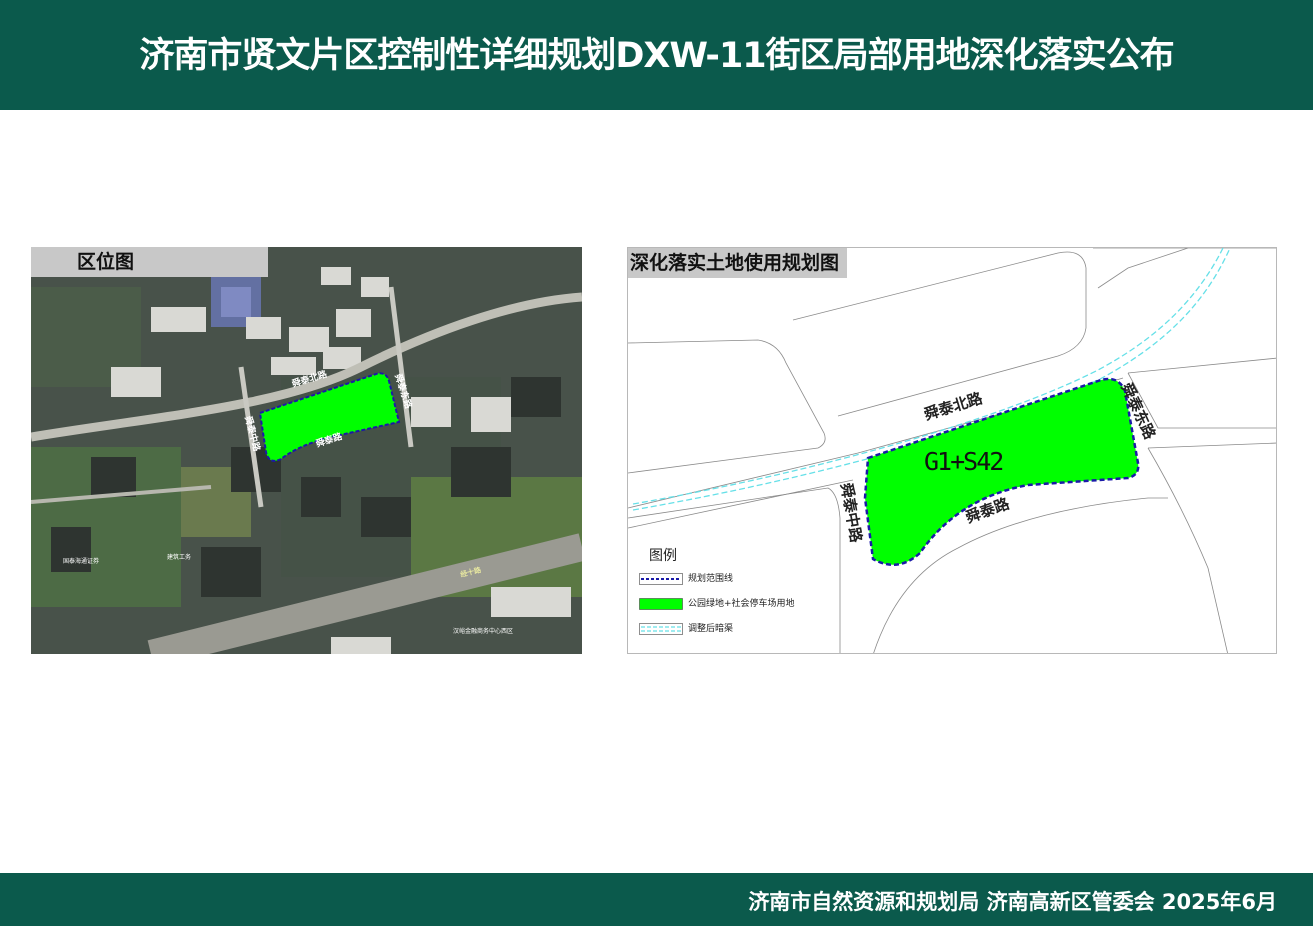  I want to click on page-title: 济南市贤文片区控制性详细规划DXW-11街区局部用地深化落实公布, so click(656, 56).